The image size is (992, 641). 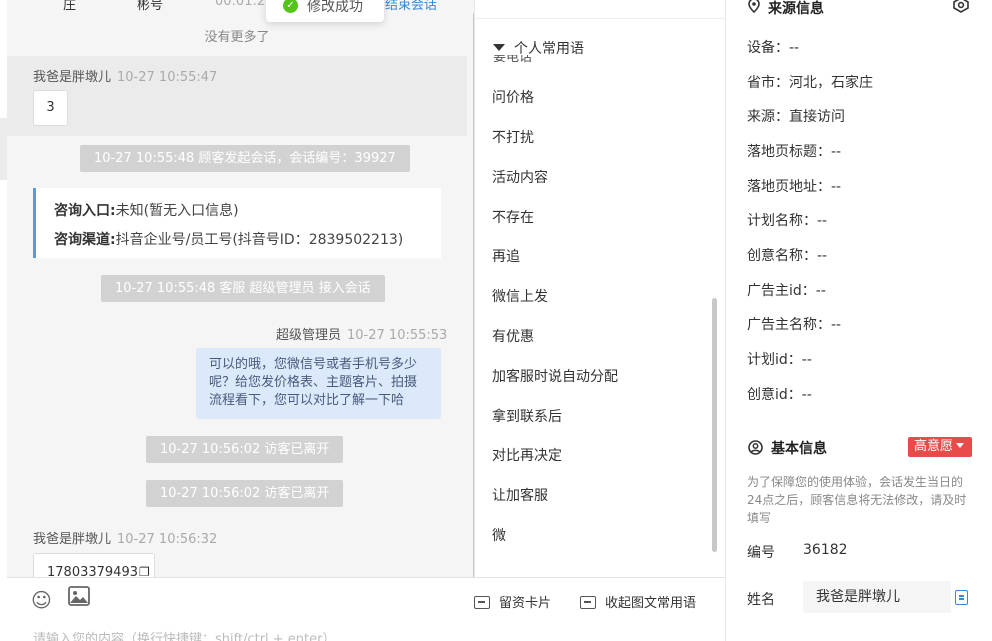 What do you see at coordinates (794, 152) in the screenshot?
I see `landing-title-field: 落地页标题：--` at bounding box center [794, 152].